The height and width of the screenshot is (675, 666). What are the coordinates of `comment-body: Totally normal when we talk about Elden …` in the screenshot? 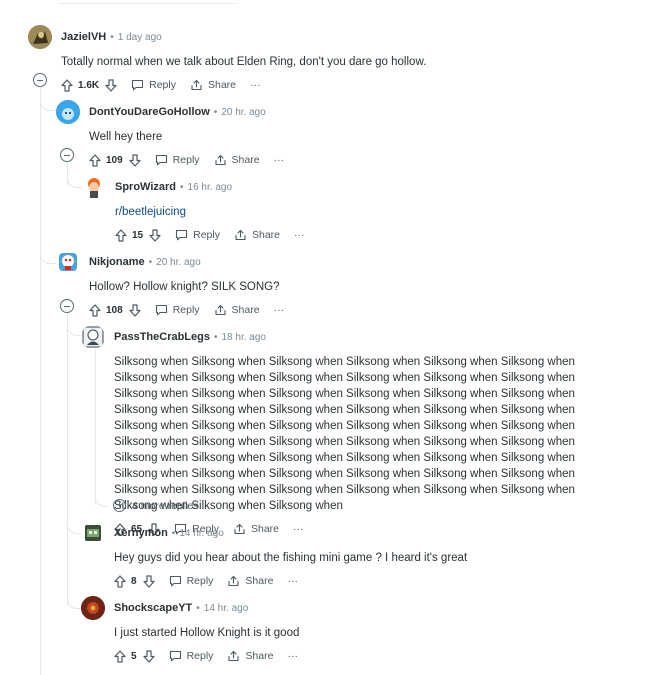 It's located at (244, 62).